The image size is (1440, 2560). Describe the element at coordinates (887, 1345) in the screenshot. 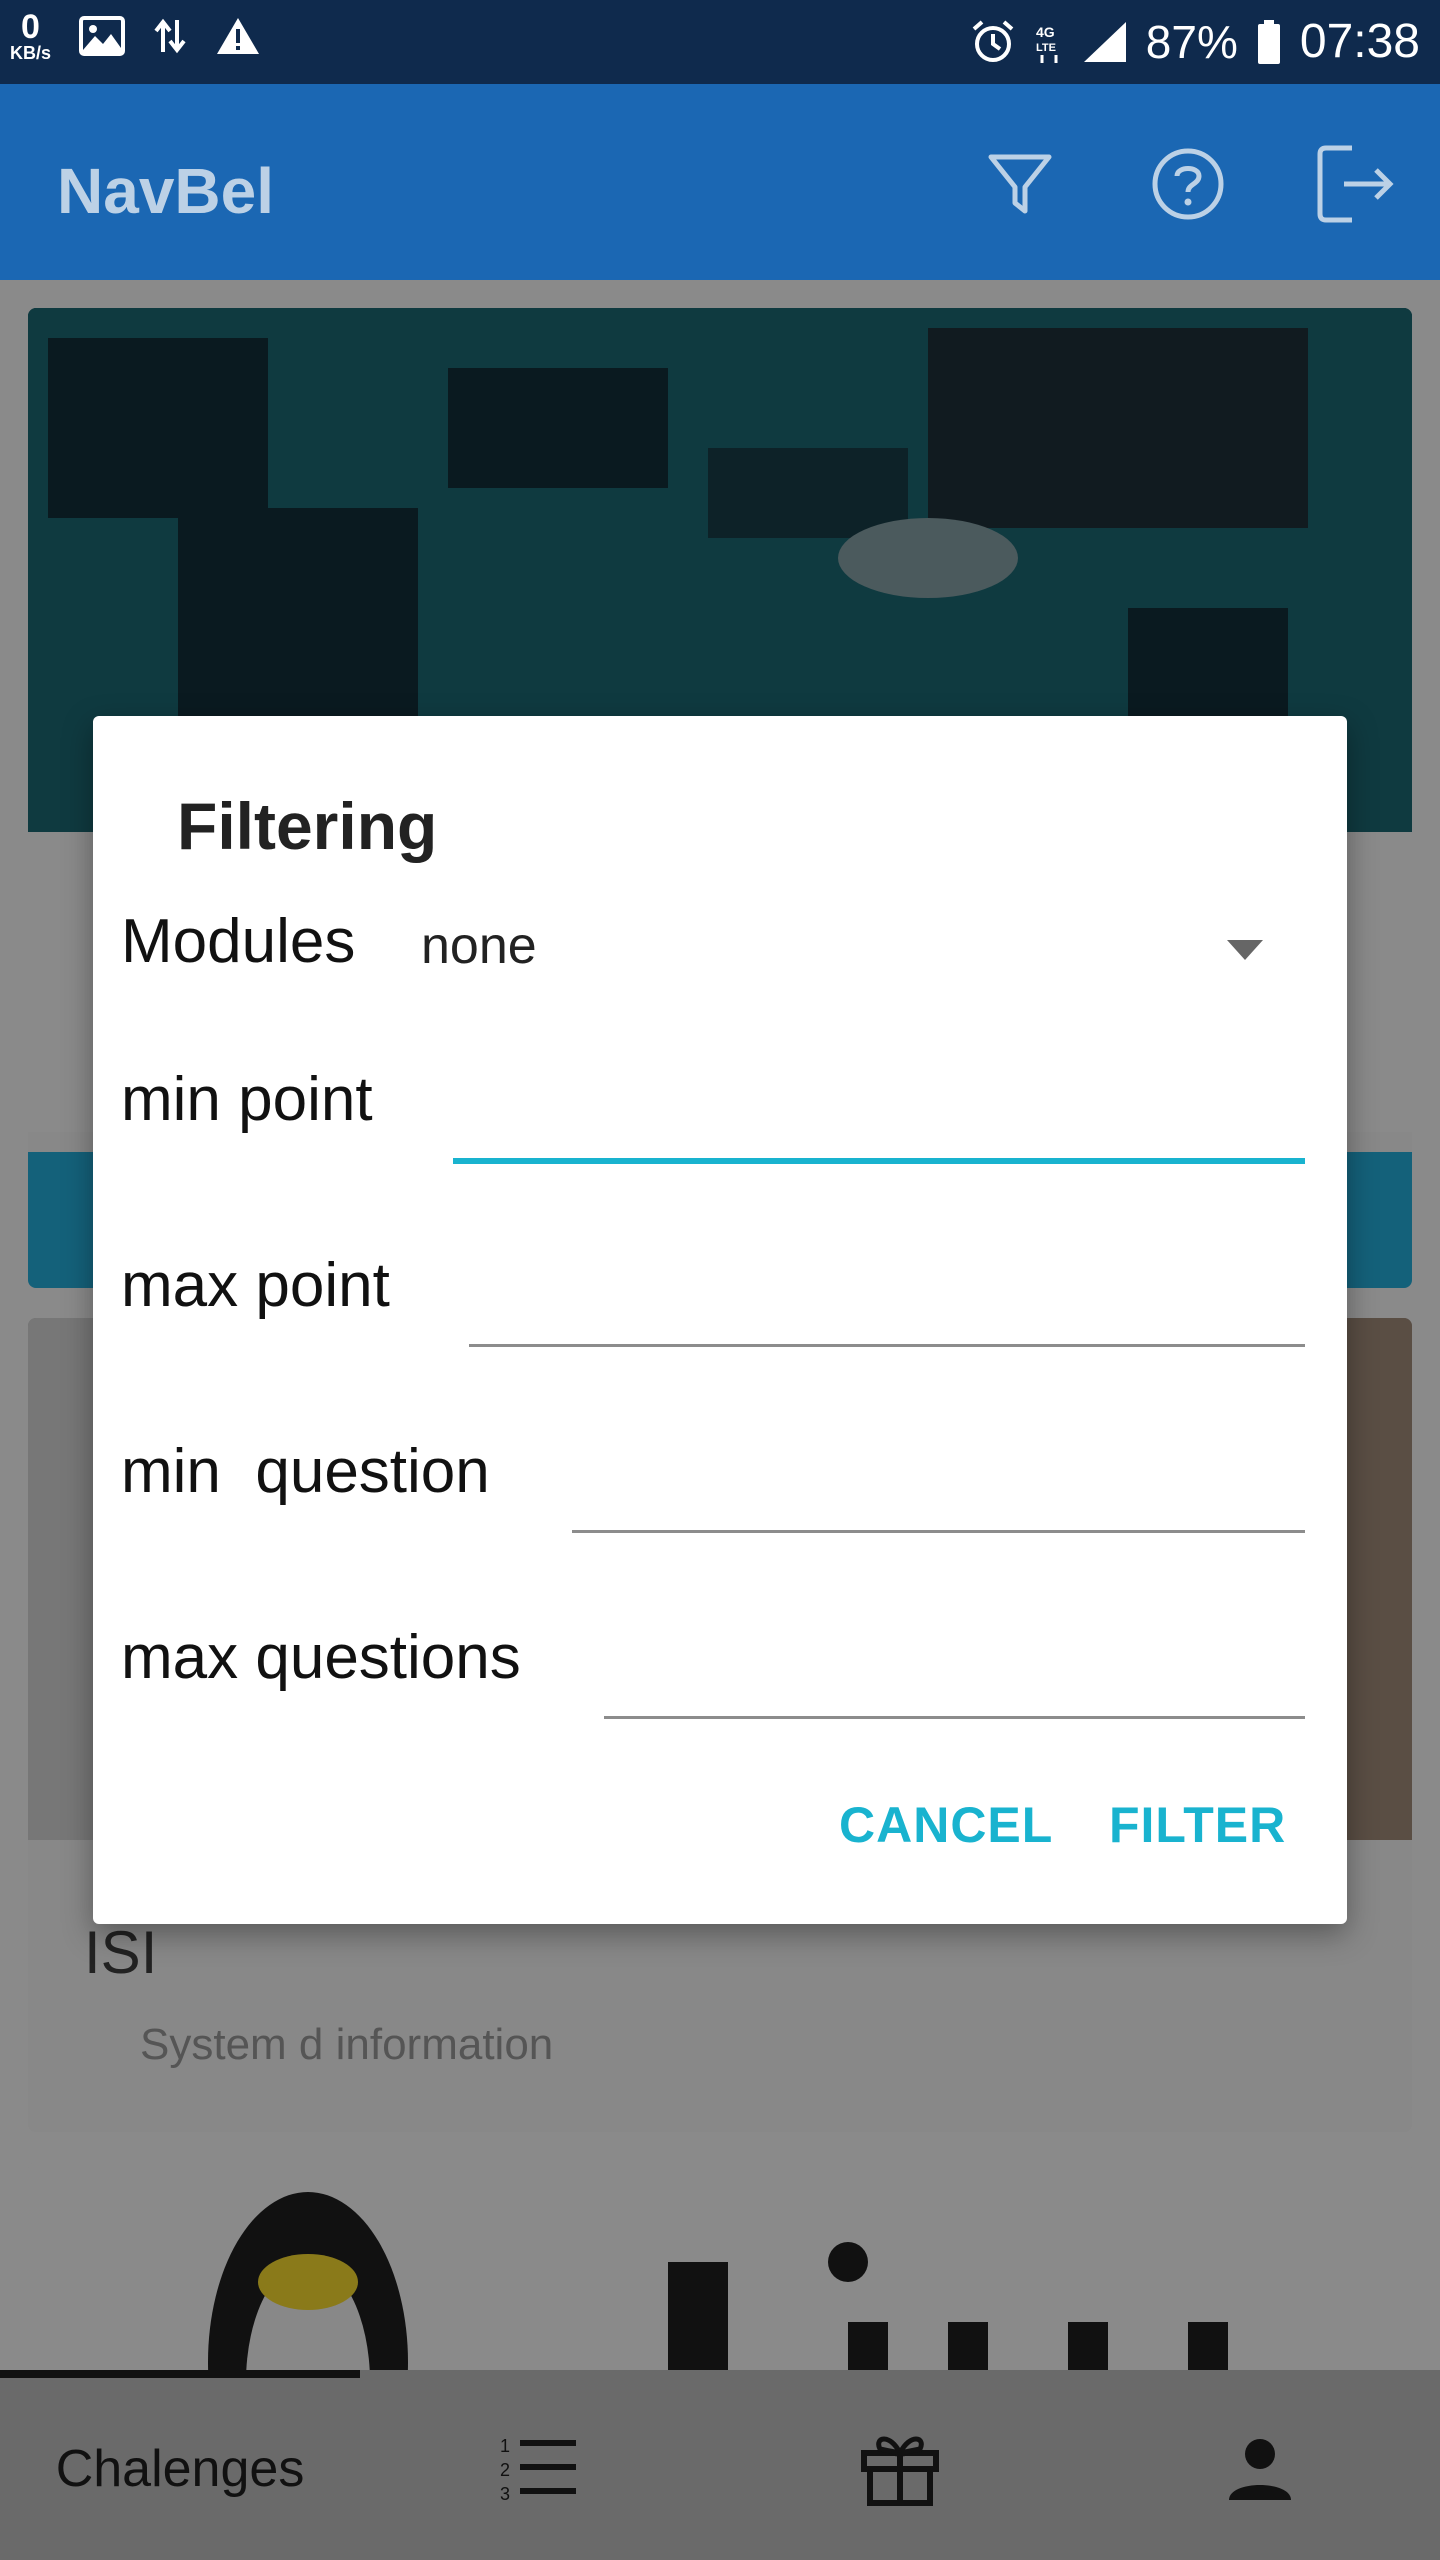

I see `max-point-underline` at that location.